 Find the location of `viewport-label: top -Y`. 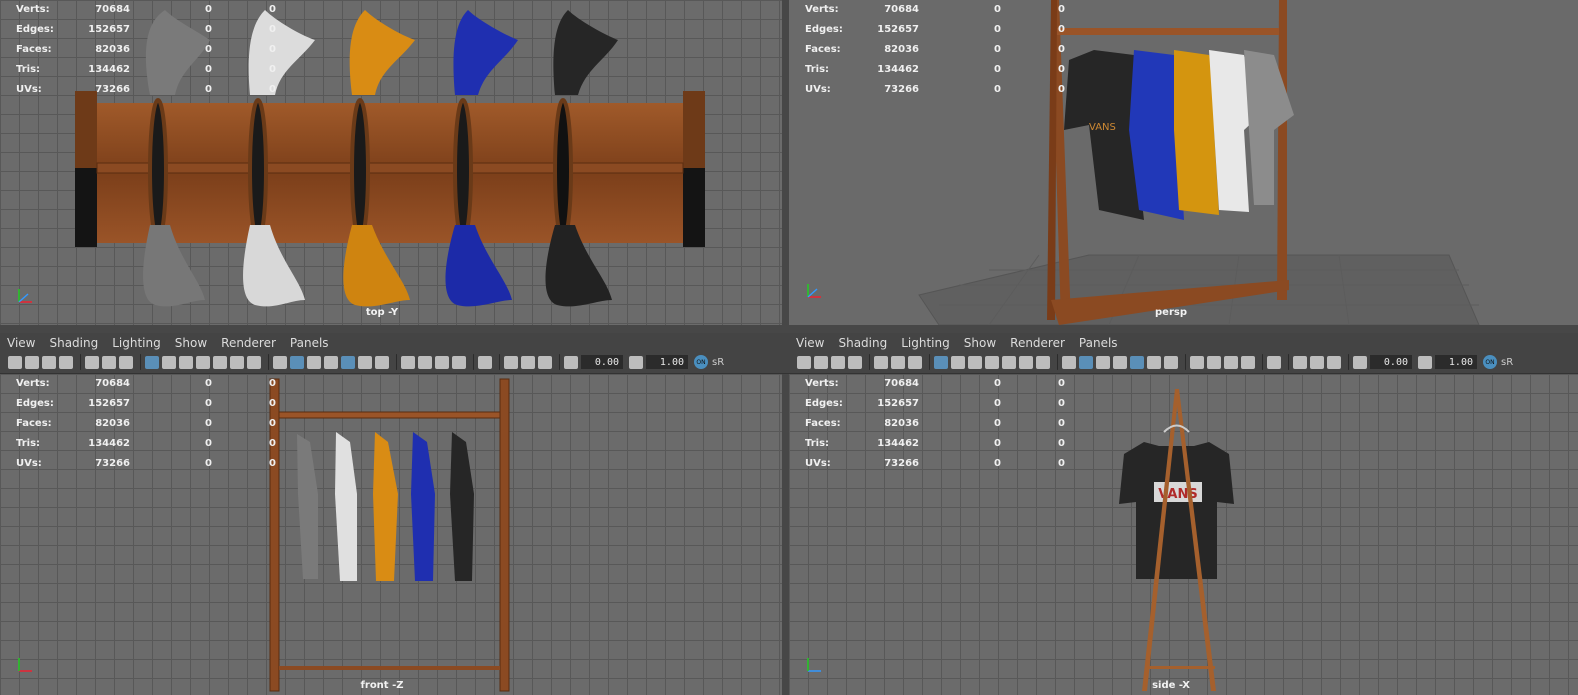

viewport-label: top -Y is located at coordinates (382, 312).